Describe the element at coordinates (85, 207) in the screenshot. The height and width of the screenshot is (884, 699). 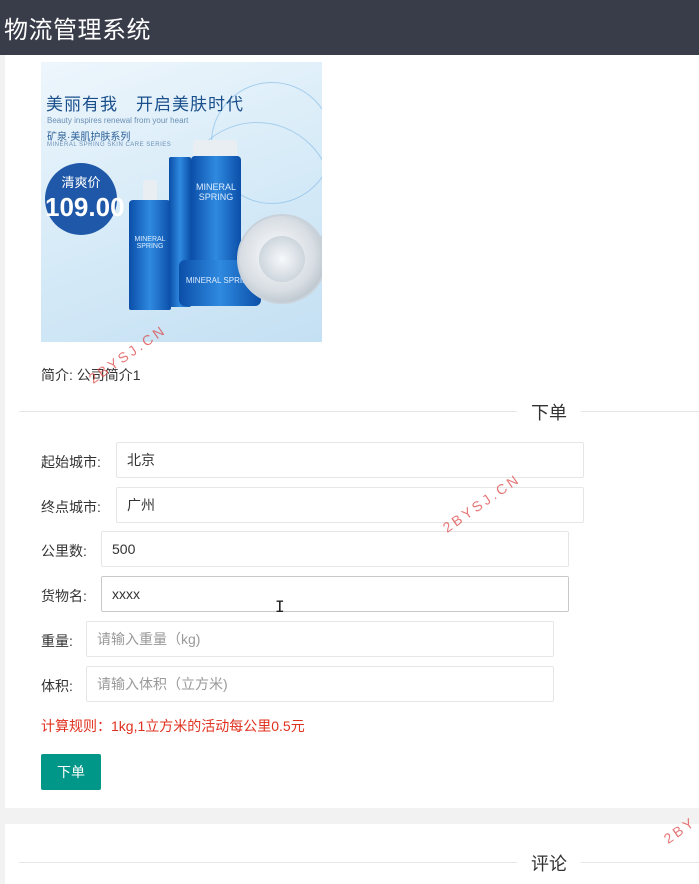
I see `price-value: 109.00` at that location.